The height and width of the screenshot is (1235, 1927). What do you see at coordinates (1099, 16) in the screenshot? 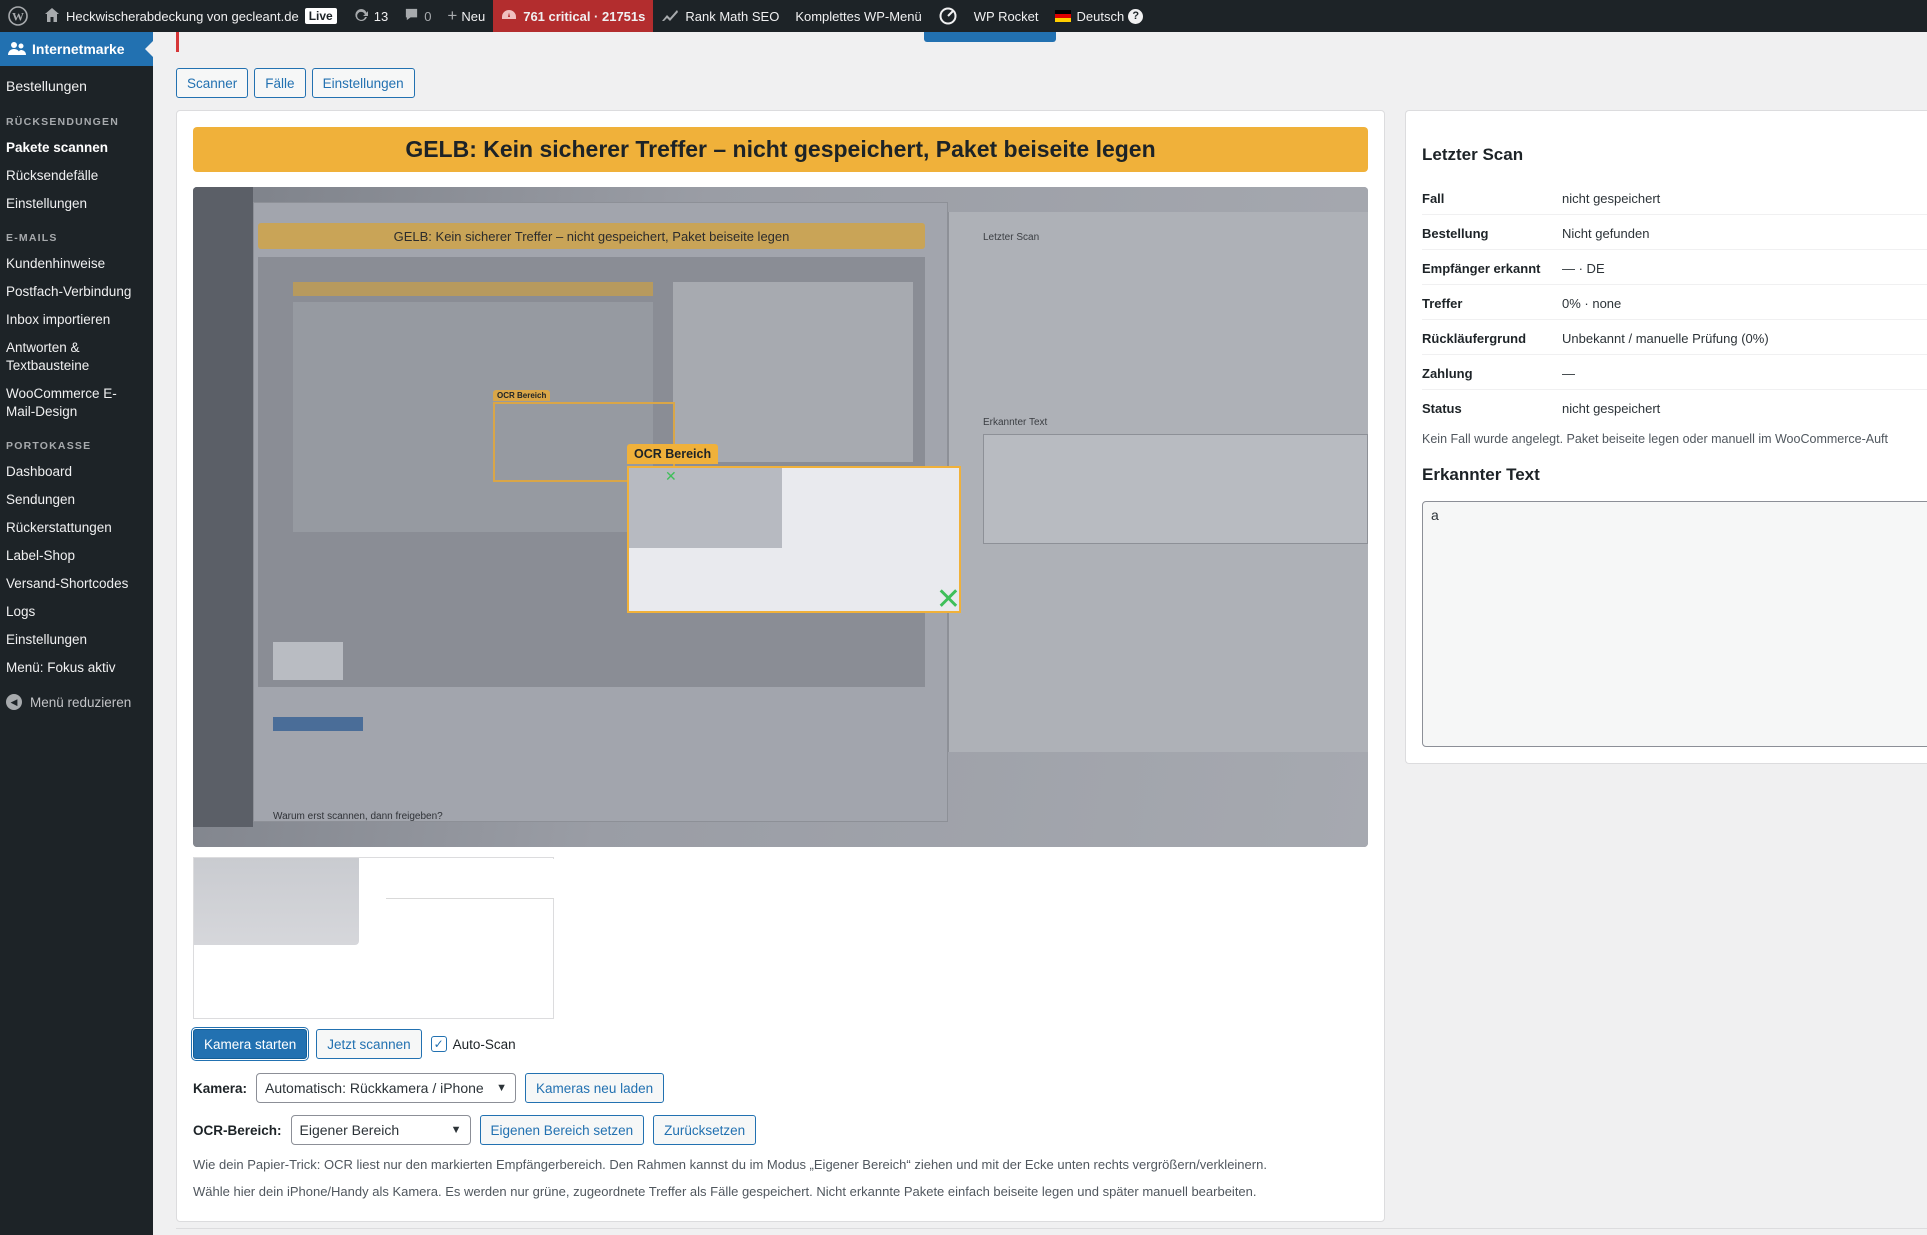
I see `language-switcher: Deutsch ?` at bounding box center [1099, 16].